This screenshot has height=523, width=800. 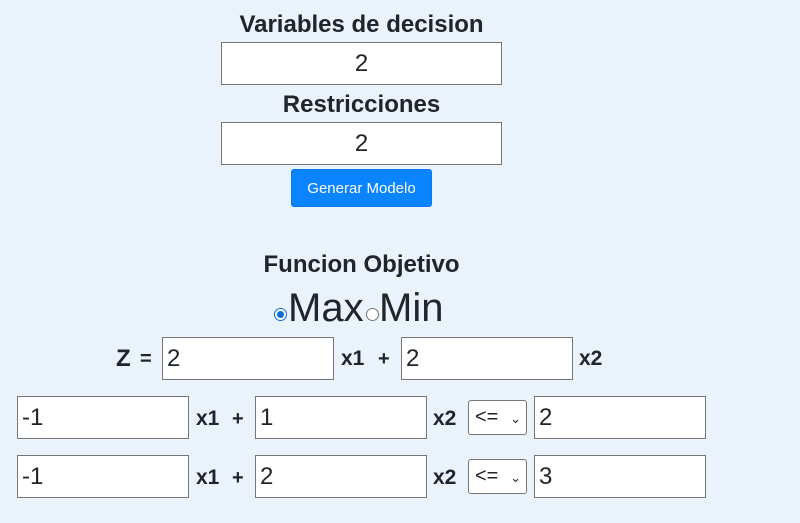 I want to click on constraint-2-operator-select: <= ⌄, so click(x=497, y=476).